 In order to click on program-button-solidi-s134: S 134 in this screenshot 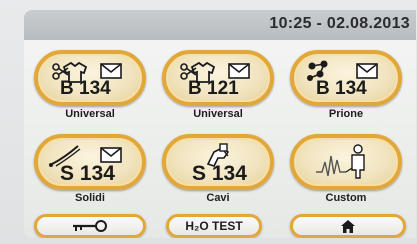, I will do `click(90, 162)`.